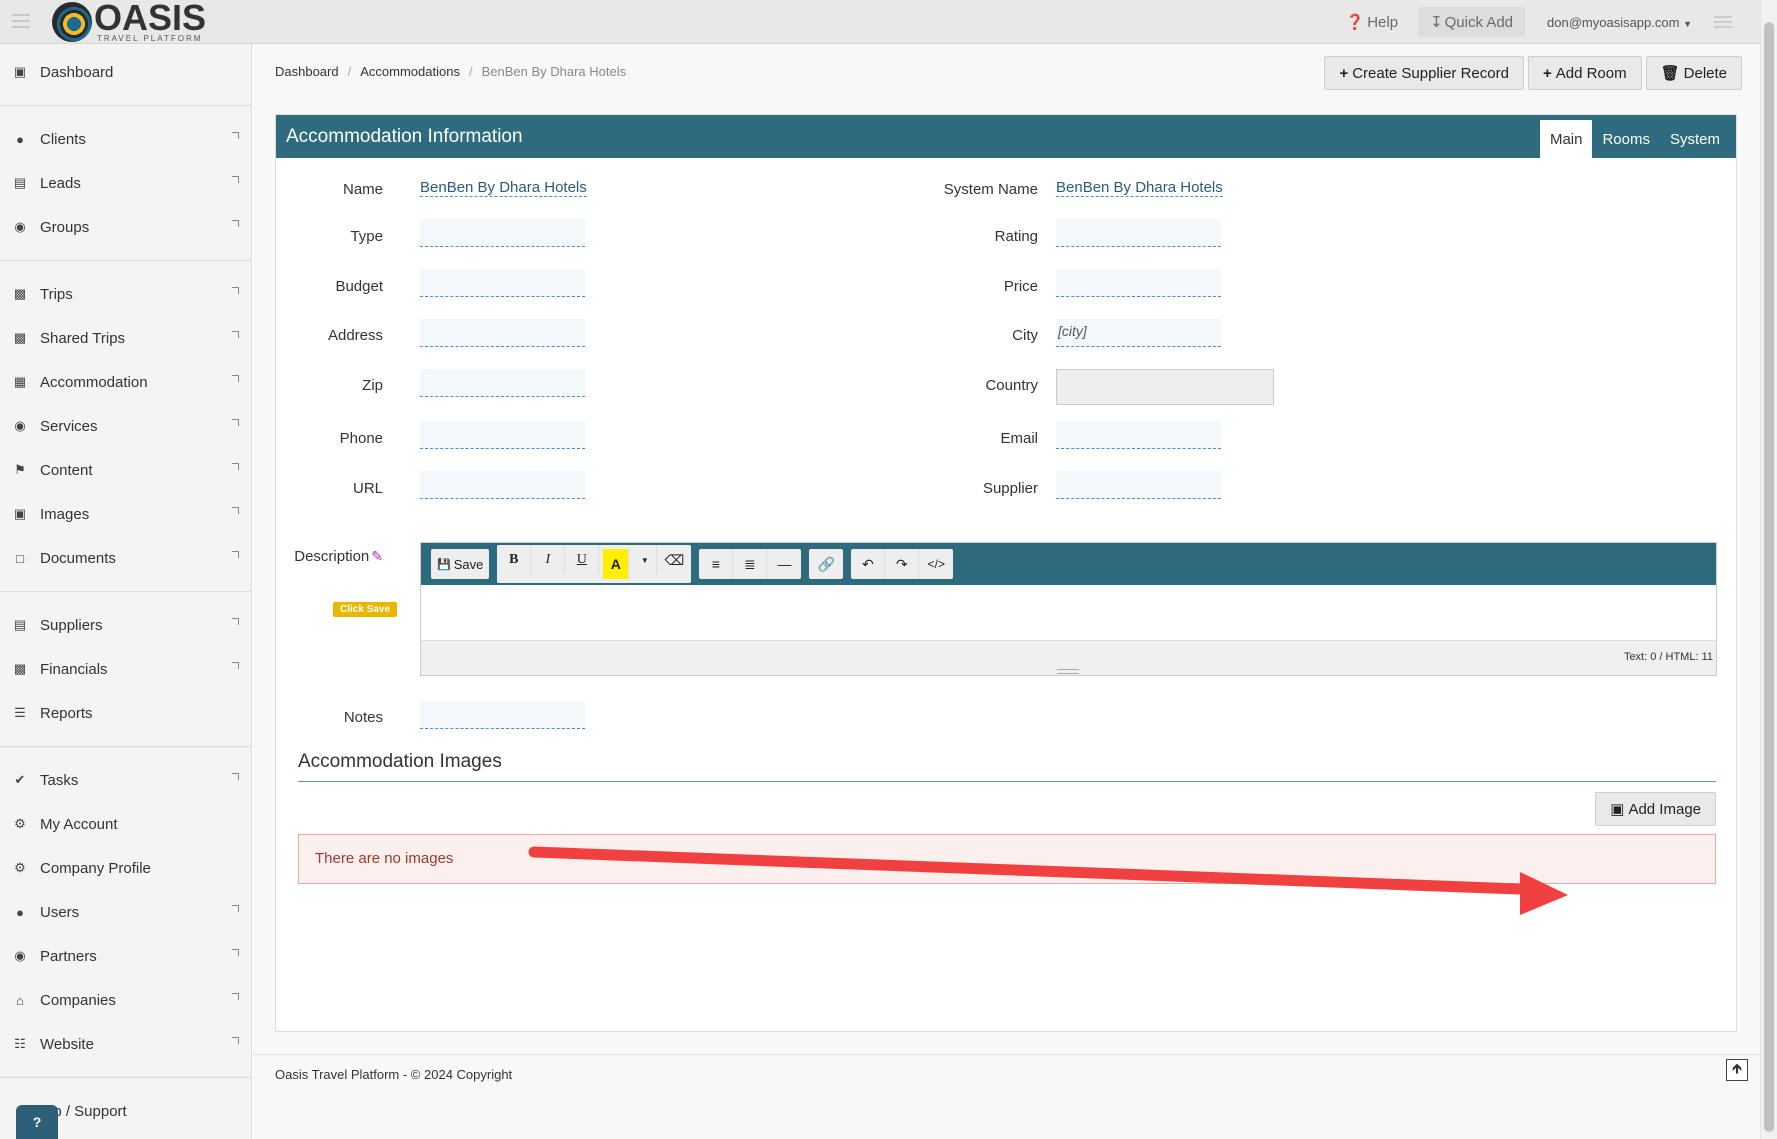 Image resolution: width=1777 pixels, height=1139 pixels. What do you see at coordinates (1138, 333) in the screenshot?
I see `city-field: [city]` at bounding box center [1138, 333].